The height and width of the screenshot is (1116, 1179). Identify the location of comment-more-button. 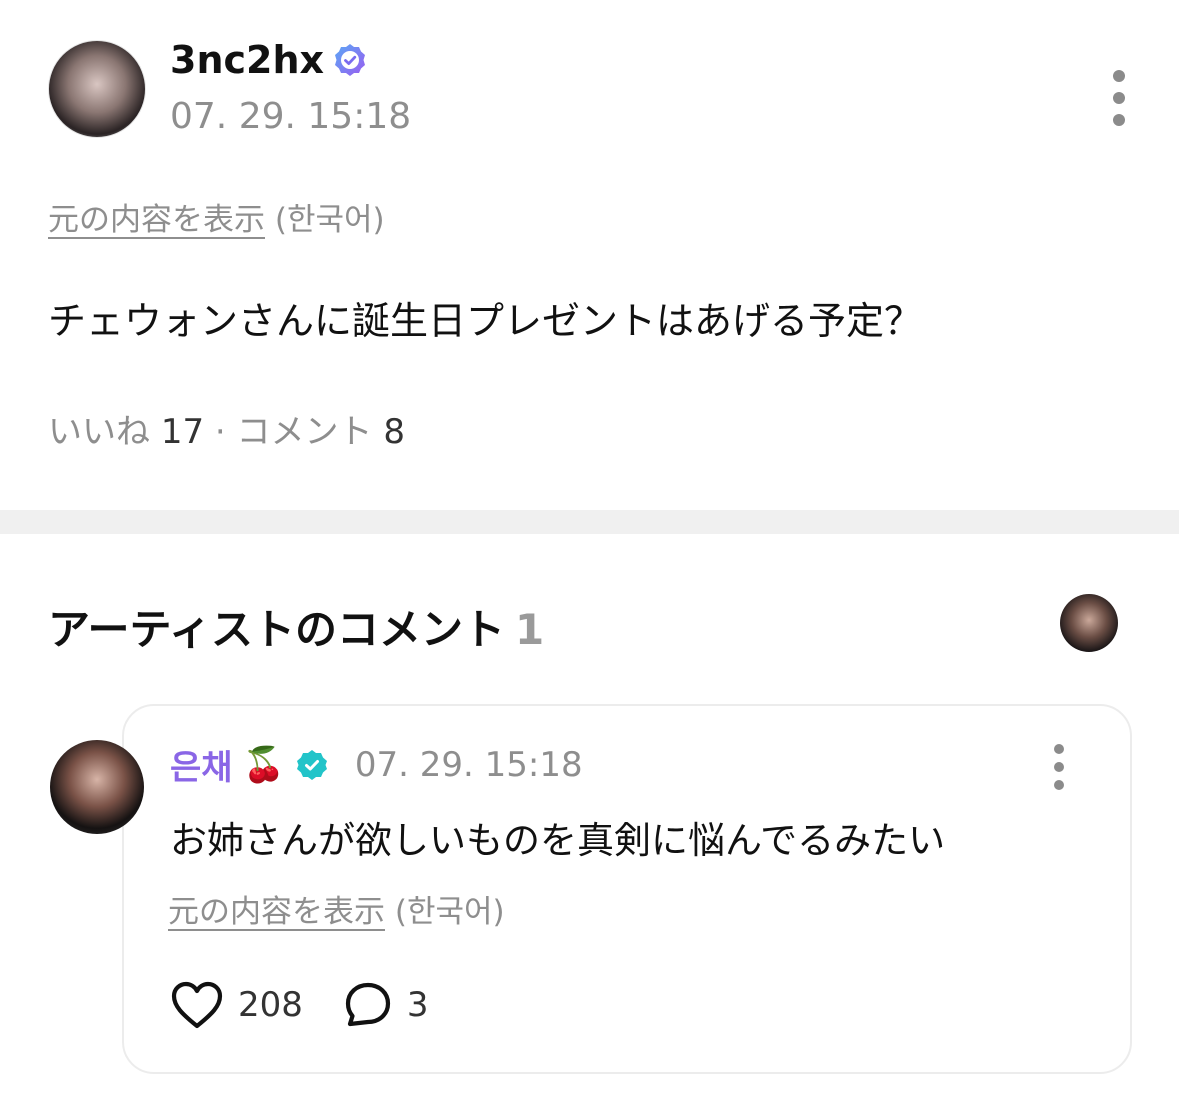
(1059, 767).